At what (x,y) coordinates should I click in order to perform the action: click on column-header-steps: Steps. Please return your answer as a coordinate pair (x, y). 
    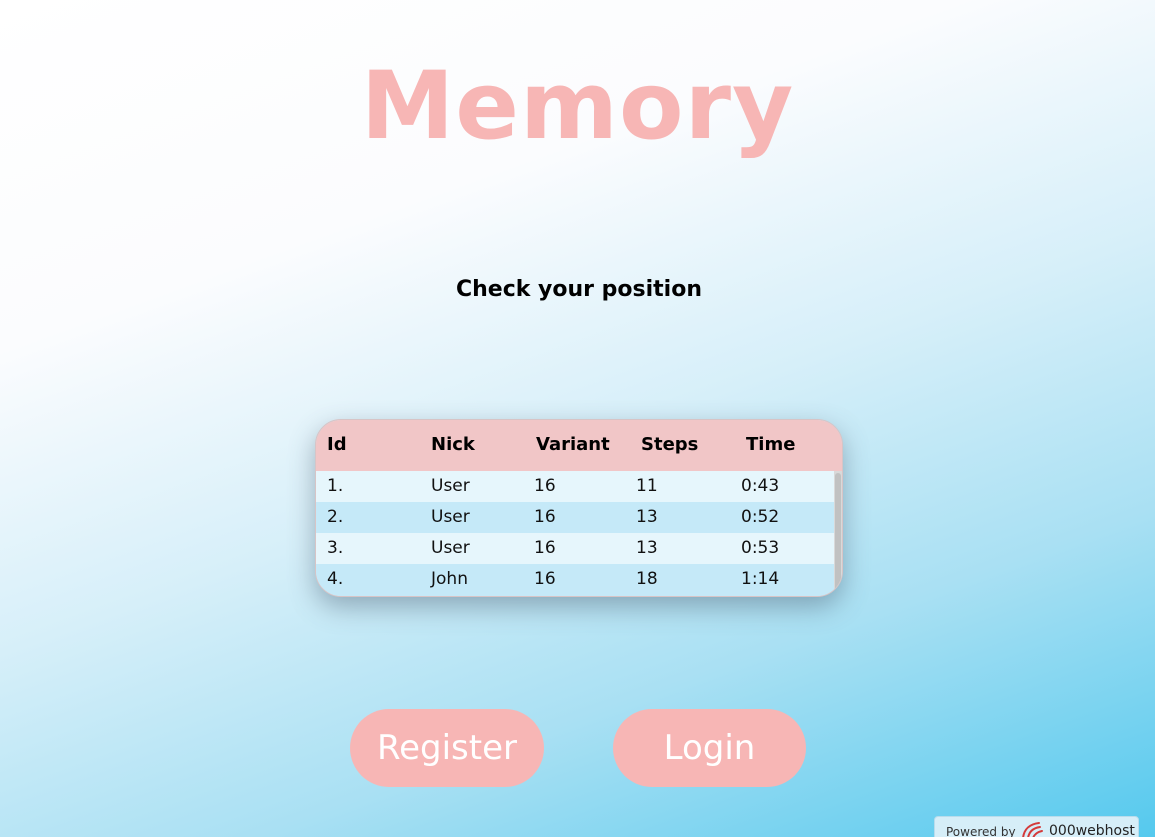
    Looking at the image, I should click on (670, 444).